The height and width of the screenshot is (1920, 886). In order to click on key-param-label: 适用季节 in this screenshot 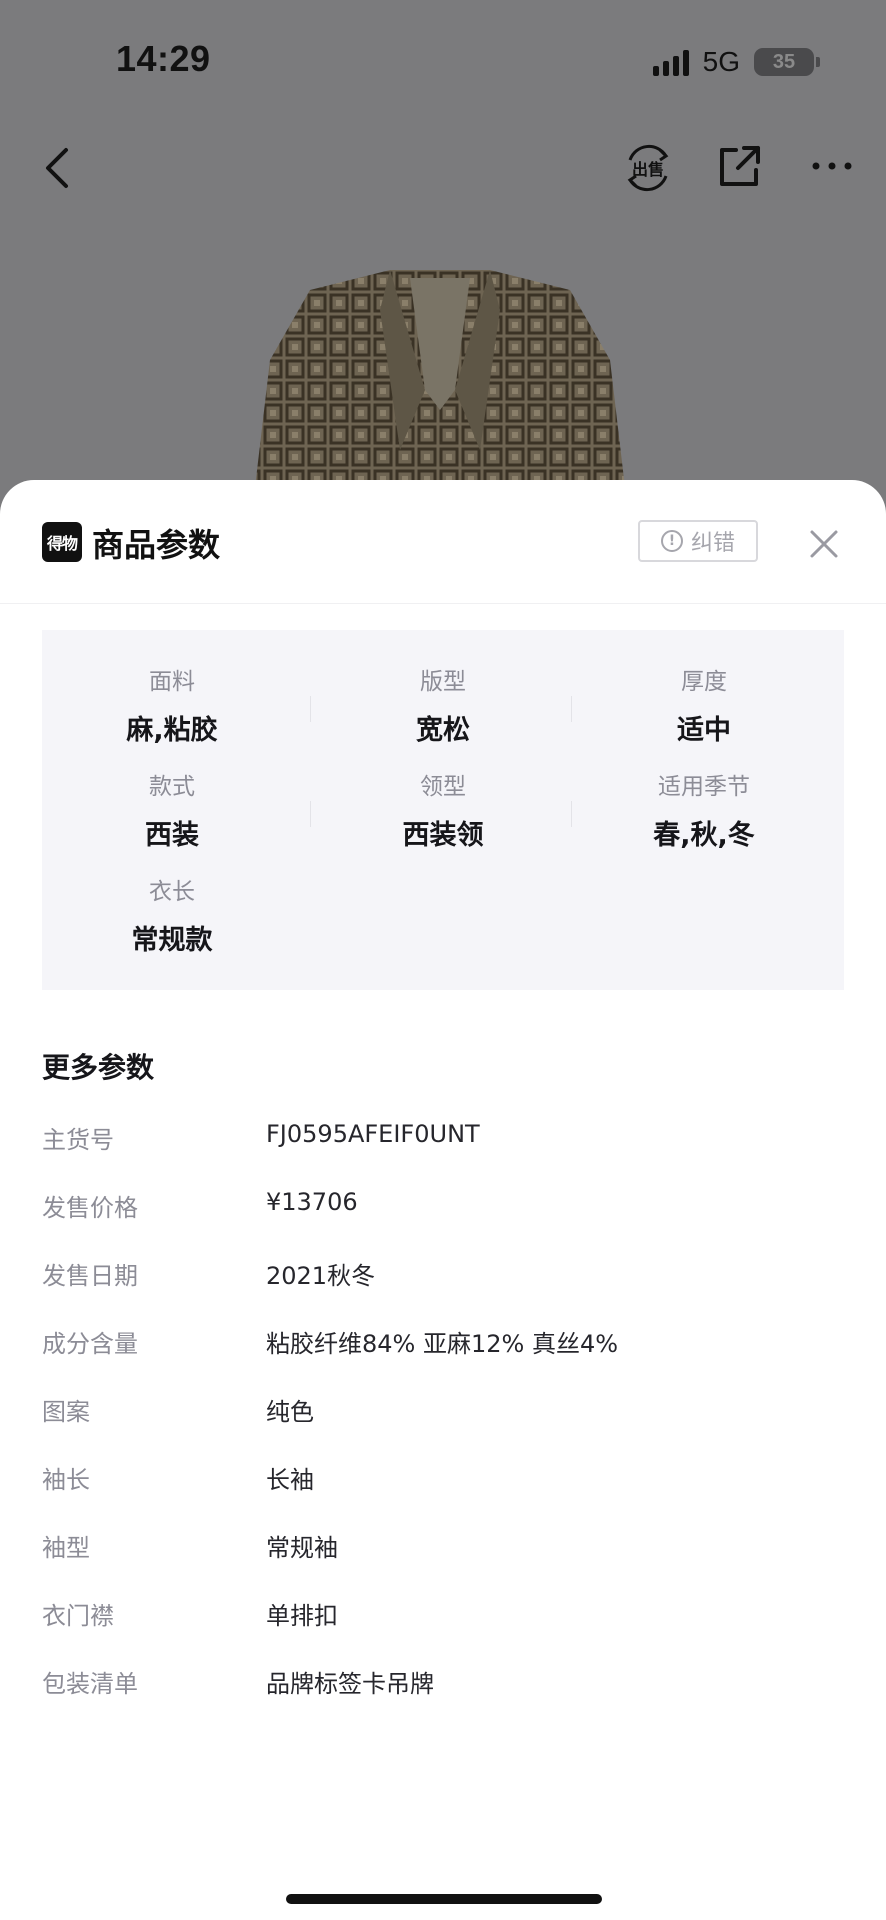, I will do `click(704, 787)`.